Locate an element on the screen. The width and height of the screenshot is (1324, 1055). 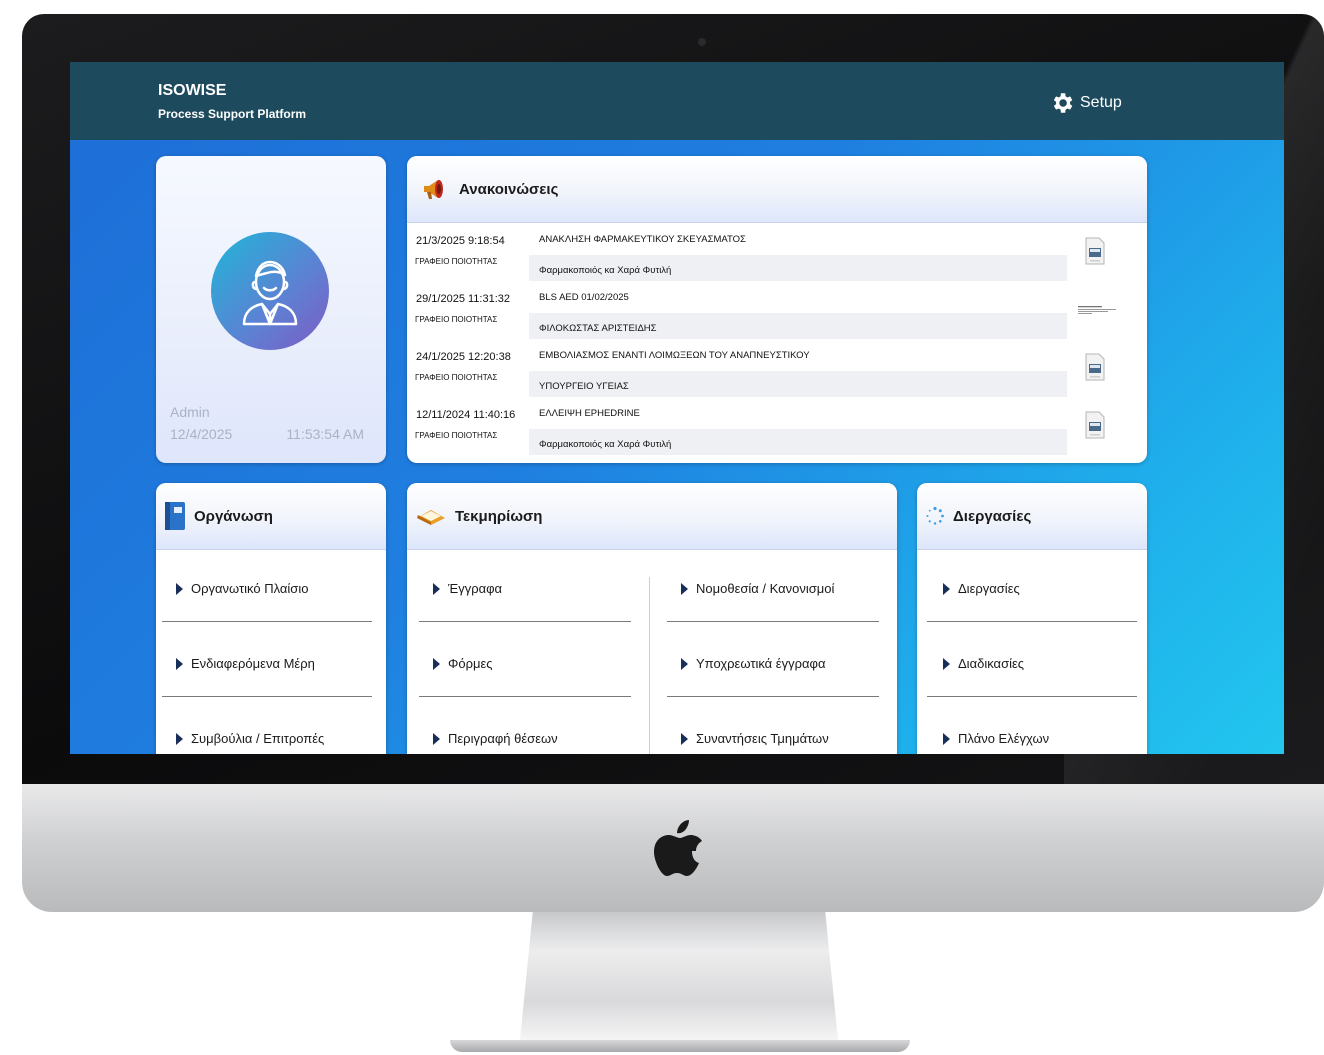
menu-item-label: Διαδικασίες is located at coordinates (991, 663).